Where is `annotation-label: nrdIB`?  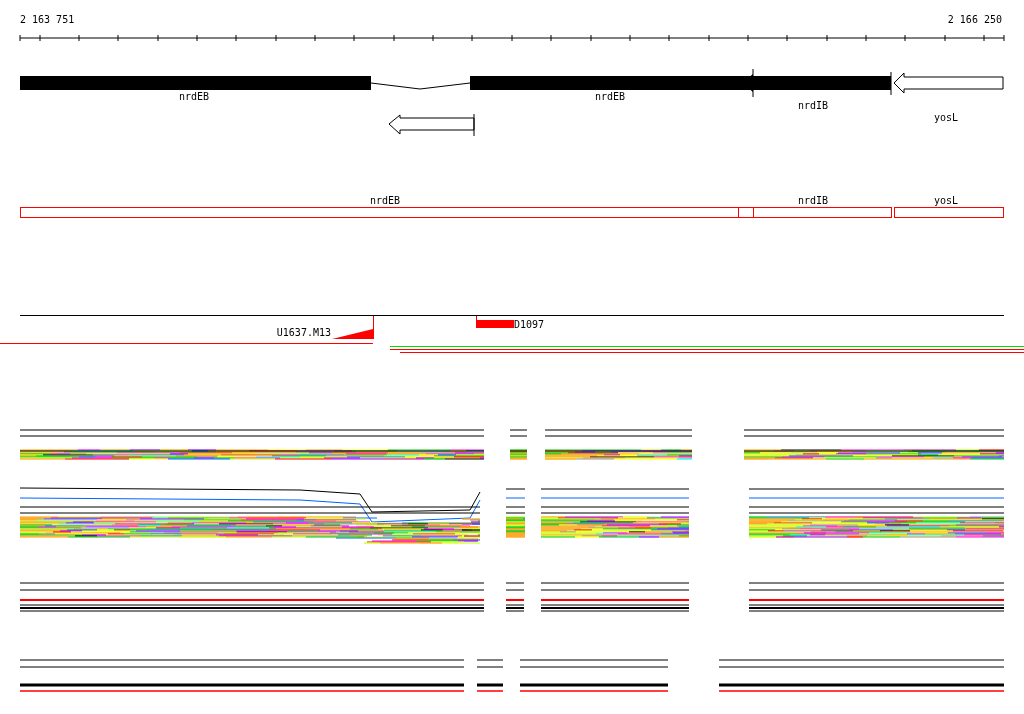
annotation-label: nrdIB is located at coordinates (813, 200).